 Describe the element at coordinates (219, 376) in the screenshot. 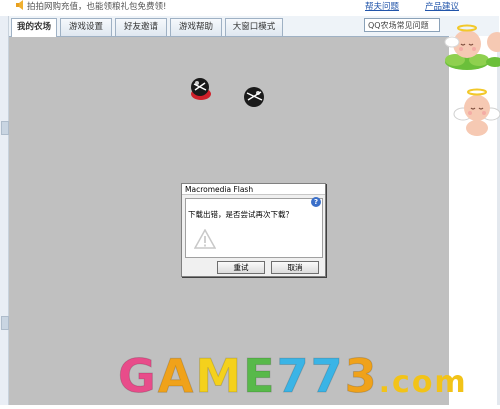

I see `watermark-letter: M` at that location.